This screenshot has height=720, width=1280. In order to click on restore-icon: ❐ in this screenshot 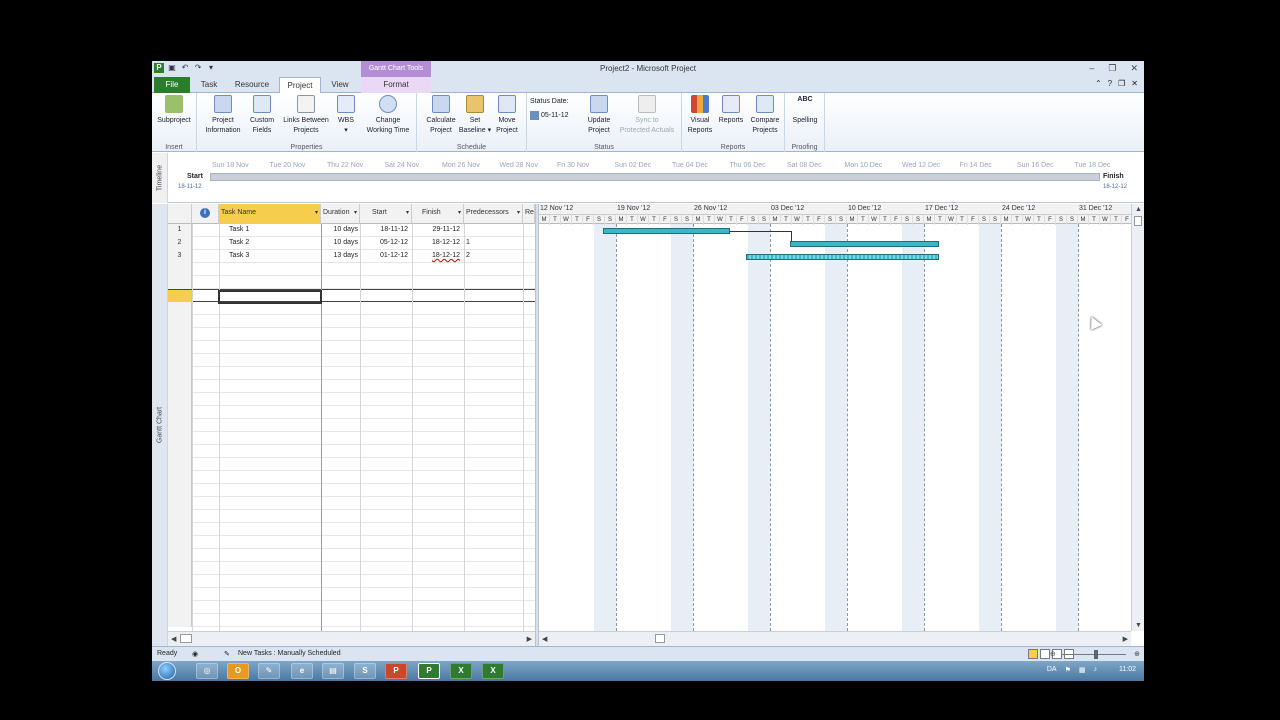, I will do `click(1112, 68)`.